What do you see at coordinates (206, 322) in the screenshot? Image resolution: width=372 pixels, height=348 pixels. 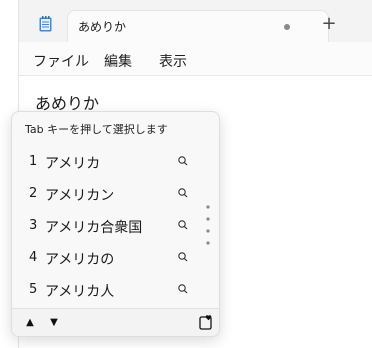 I see `clipboard-heart-icon` at bounding box center [206, 322].